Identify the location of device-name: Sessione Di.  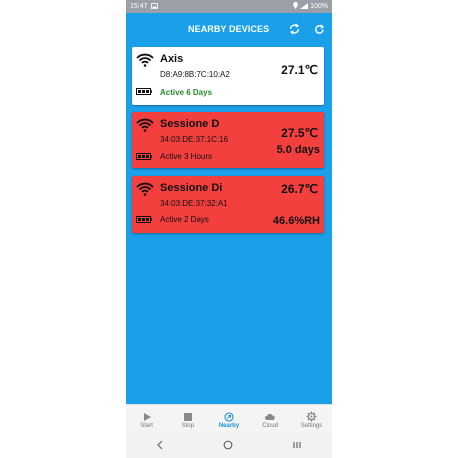
(191, 188).